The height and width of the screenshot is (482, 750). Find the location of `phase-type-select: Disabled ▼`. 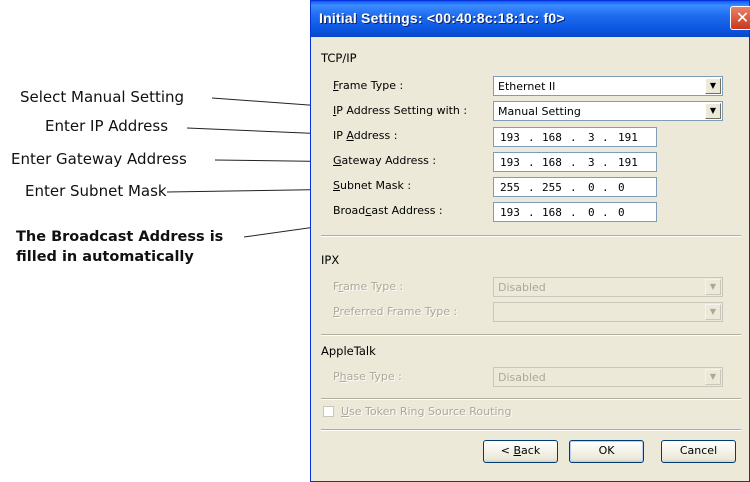

phase-type-select: Disabled ▼ is located at coordinates (608, 377).